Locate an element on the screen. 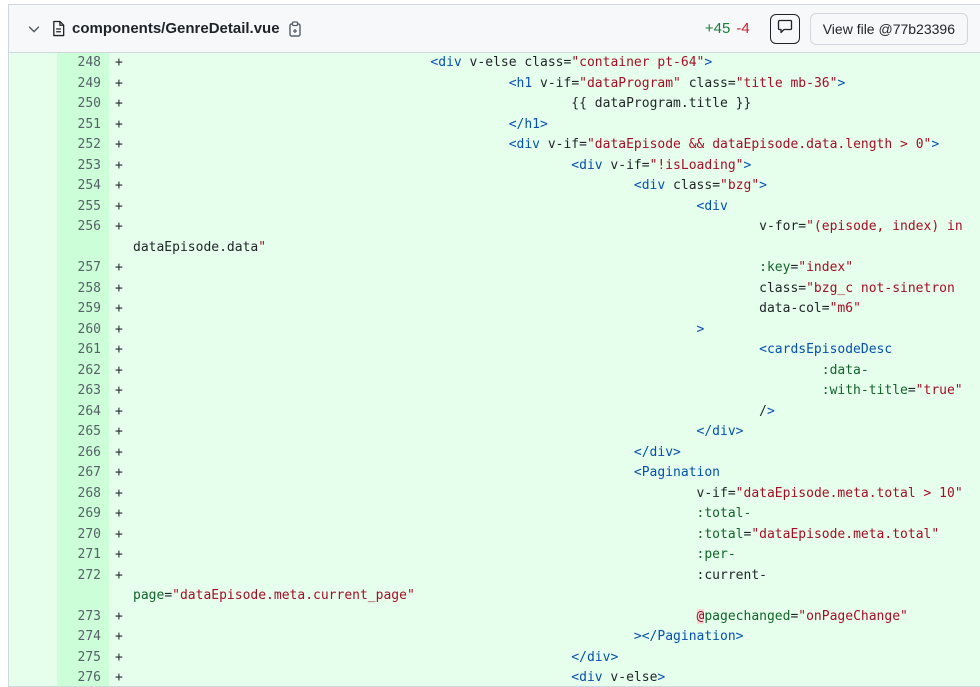 Image resolution: width=980 pixels, height=687 pixels. new-line-number: 267 is located at coordinates (83, 473).